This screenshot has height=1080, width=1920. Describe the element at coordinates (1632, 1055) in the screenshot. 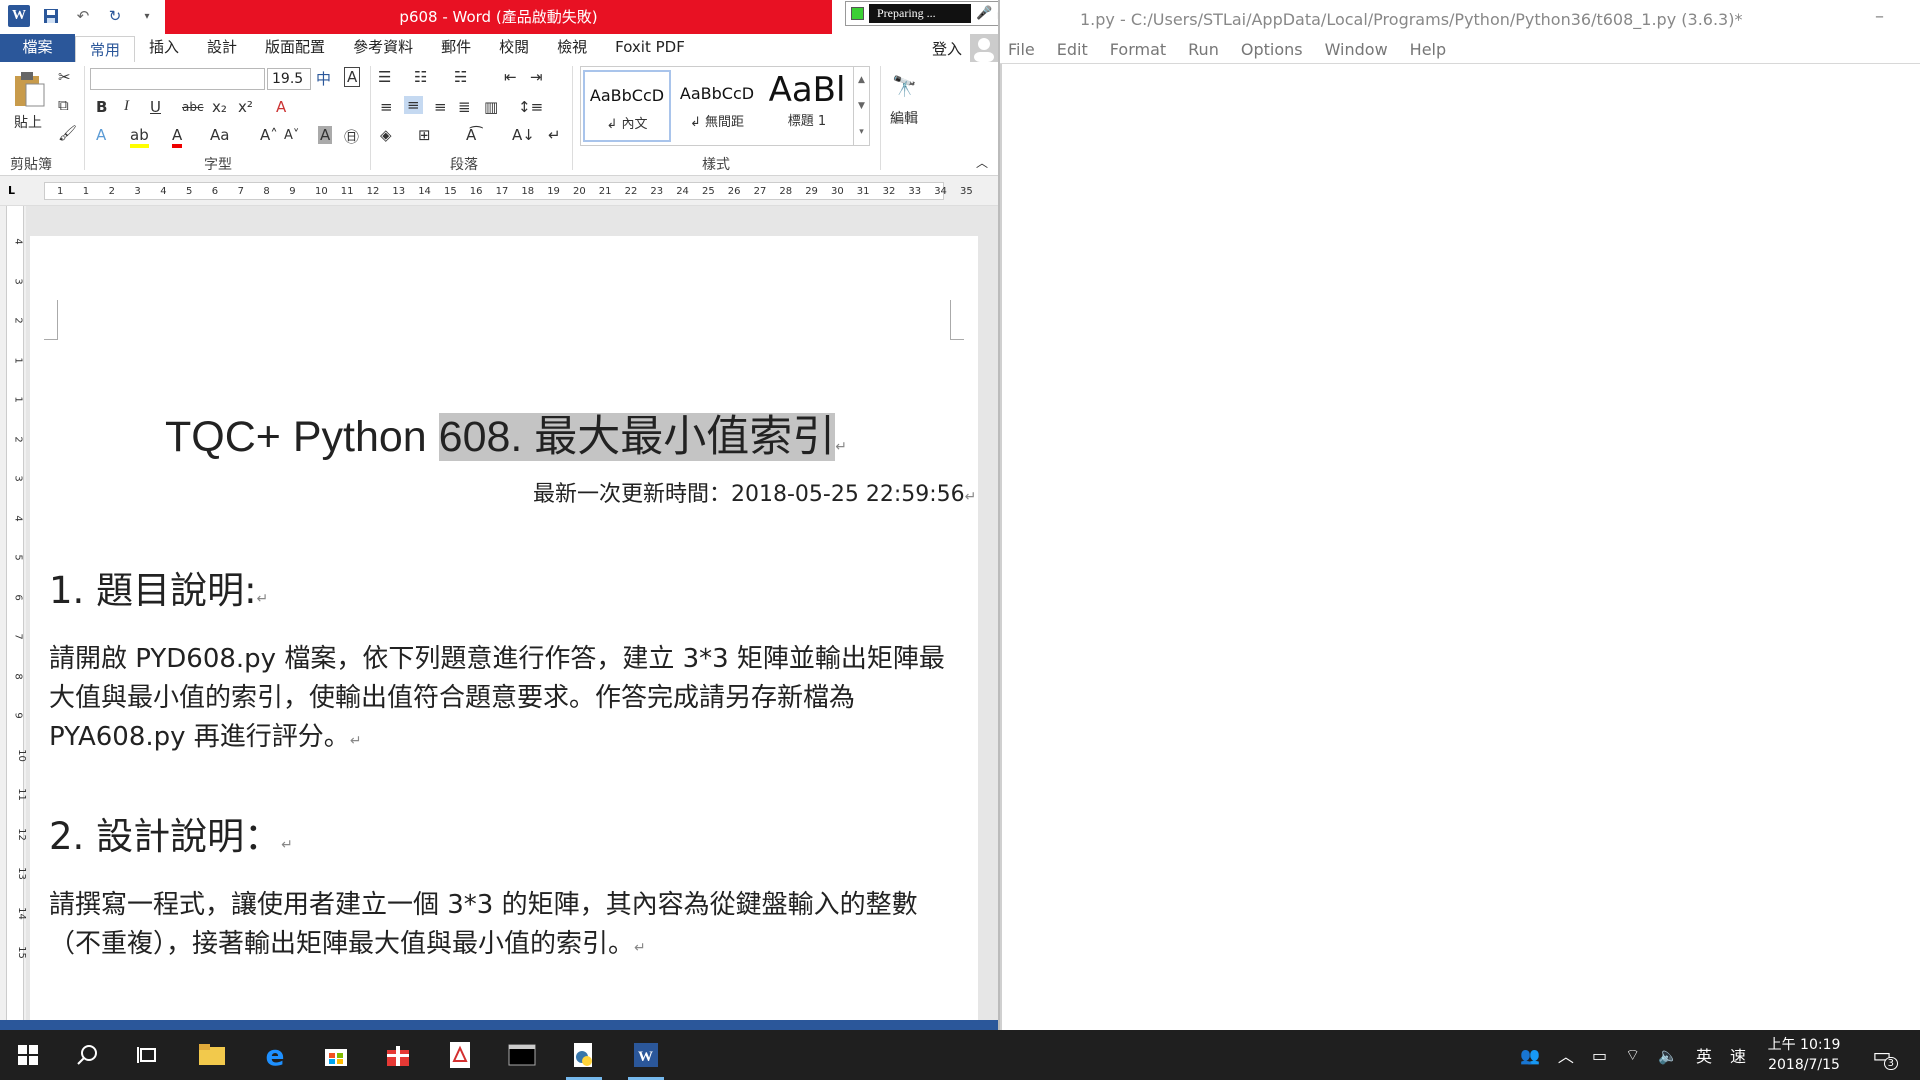

I see `wifi-icon: ⌔` at that location.